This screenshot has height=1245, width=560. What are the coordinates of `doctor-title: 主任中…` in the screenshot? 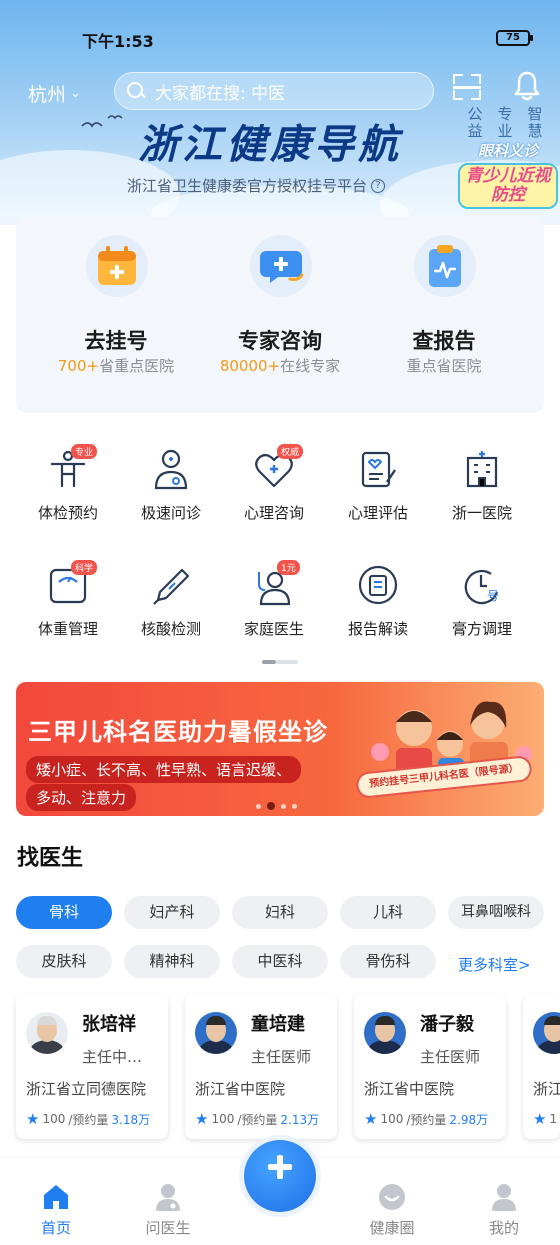 It's located at (112, 1057).